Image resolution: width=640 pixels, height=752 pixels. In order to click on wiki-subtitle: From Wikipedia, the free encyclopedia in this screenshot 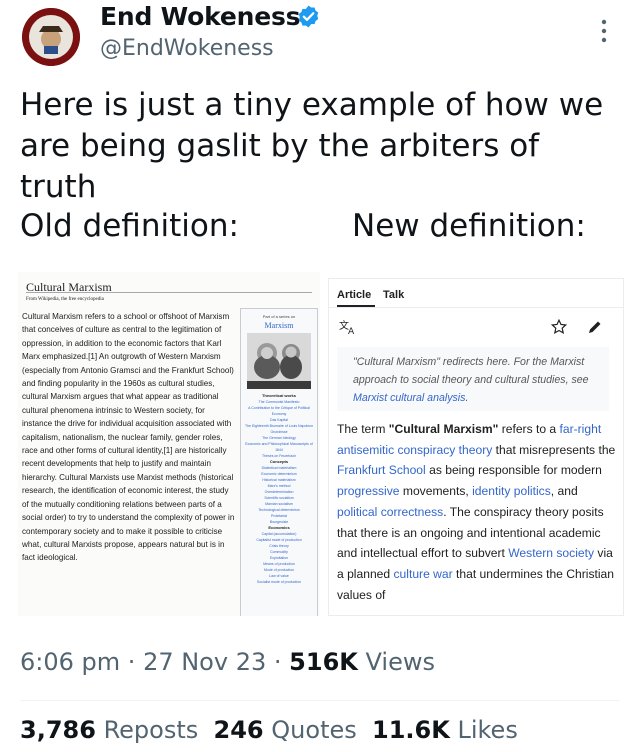, I will do `click(65, 299)`.